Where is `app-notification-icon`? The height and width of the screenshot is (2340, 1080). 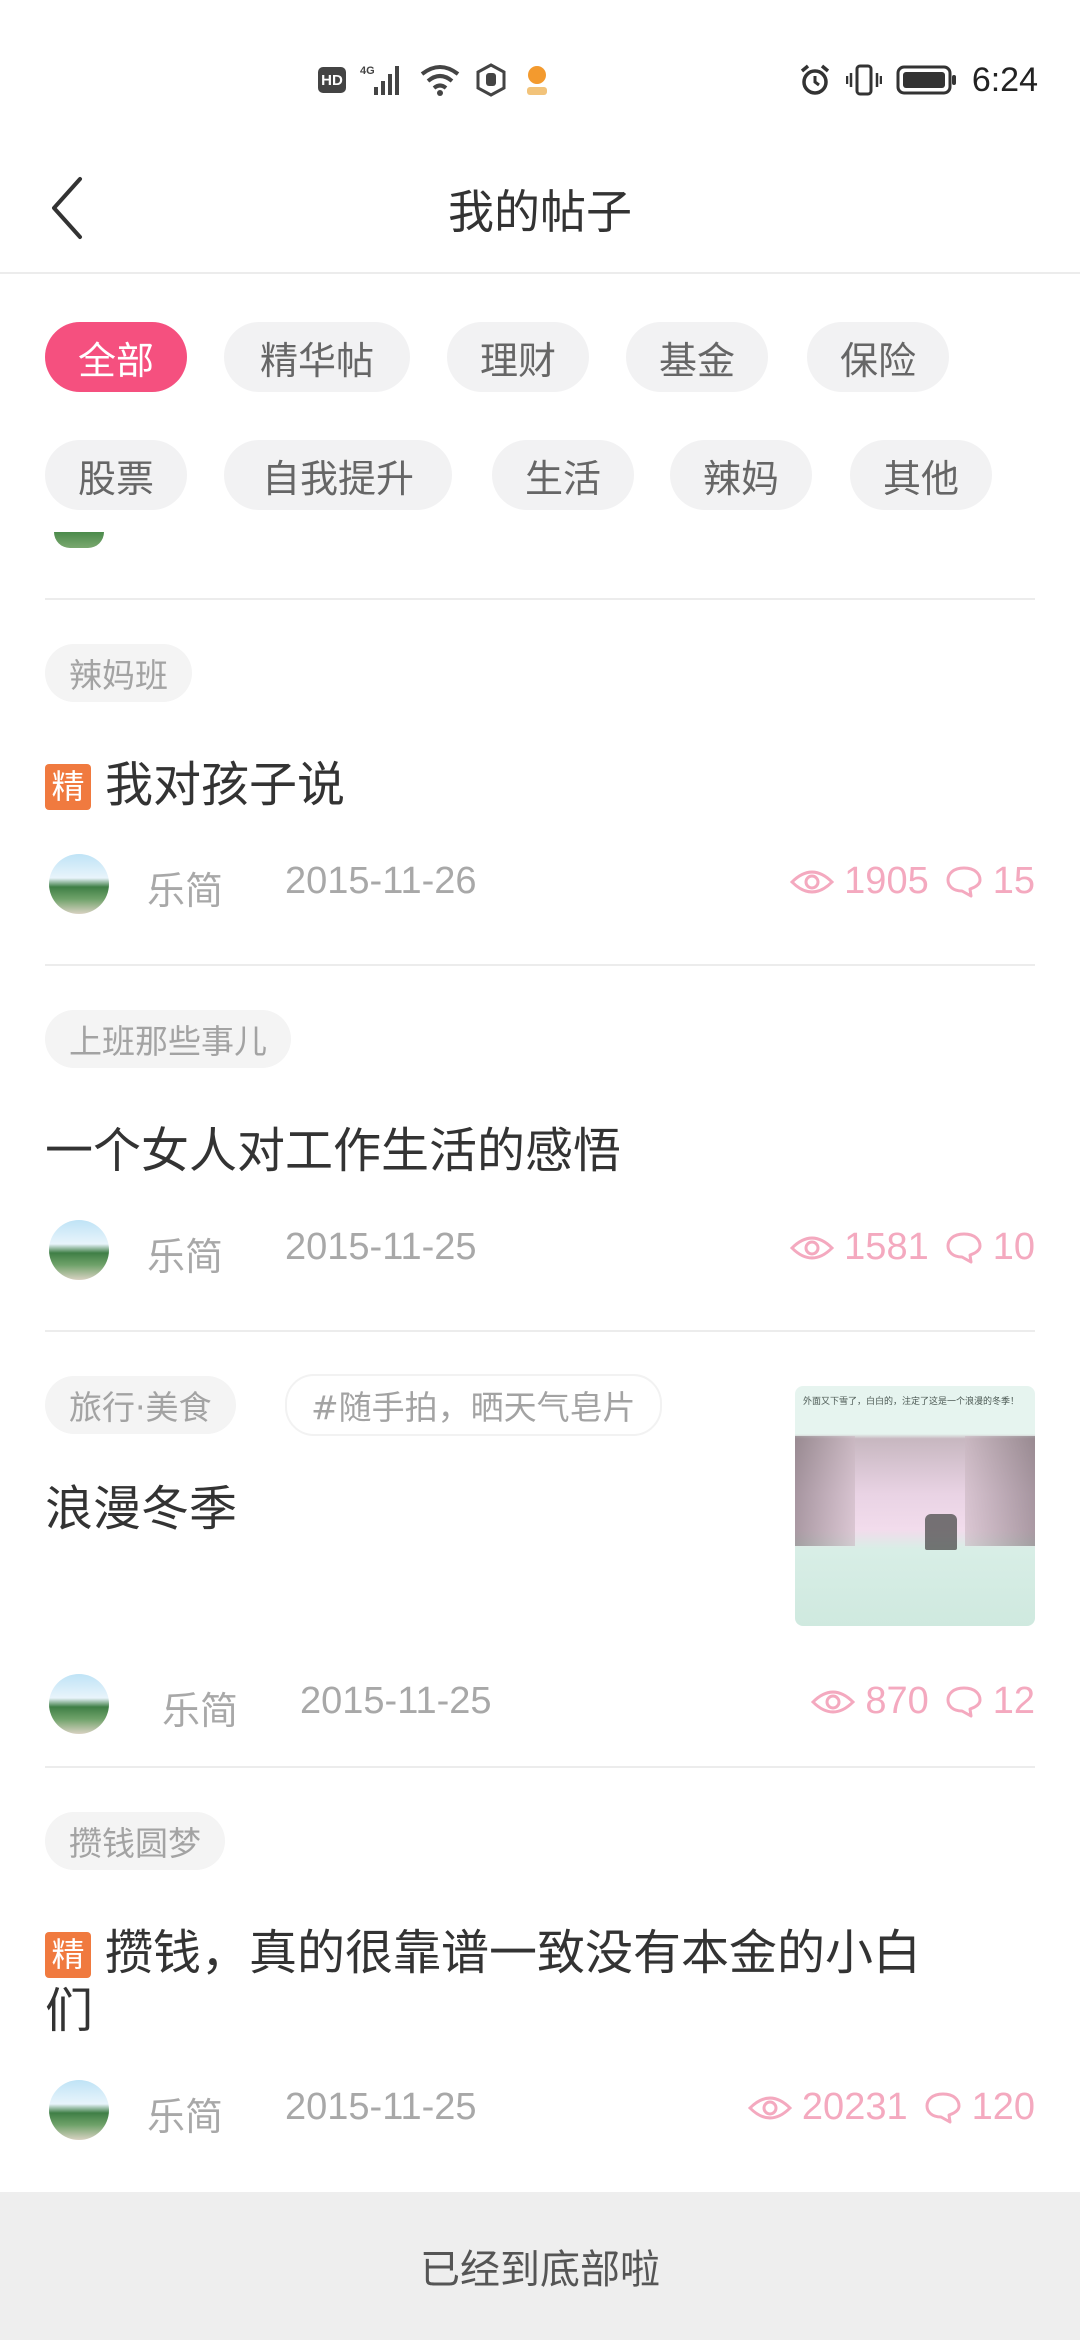 app-notification-icon is located at coordinates (537, 80).